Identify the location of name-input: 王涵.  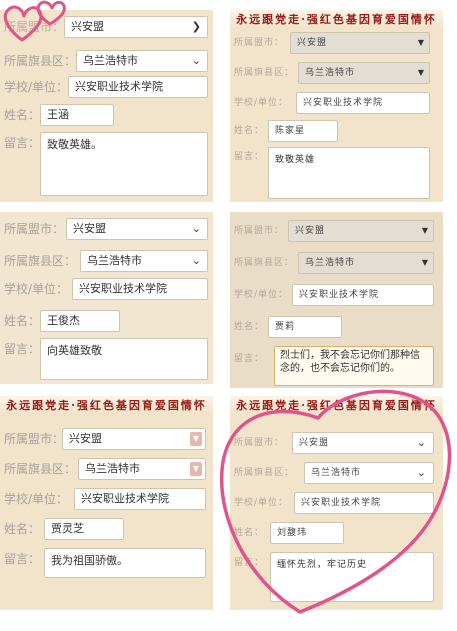
(77, 115).